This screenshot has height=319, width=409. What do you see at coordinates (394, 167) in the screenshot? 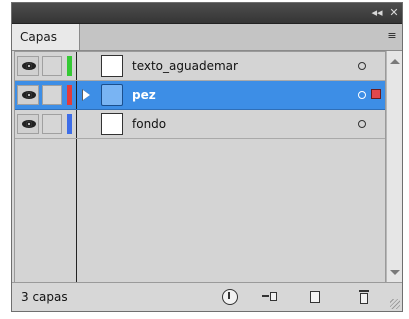
I see `vertical-scrollbar` at bounding box center [394, 167].